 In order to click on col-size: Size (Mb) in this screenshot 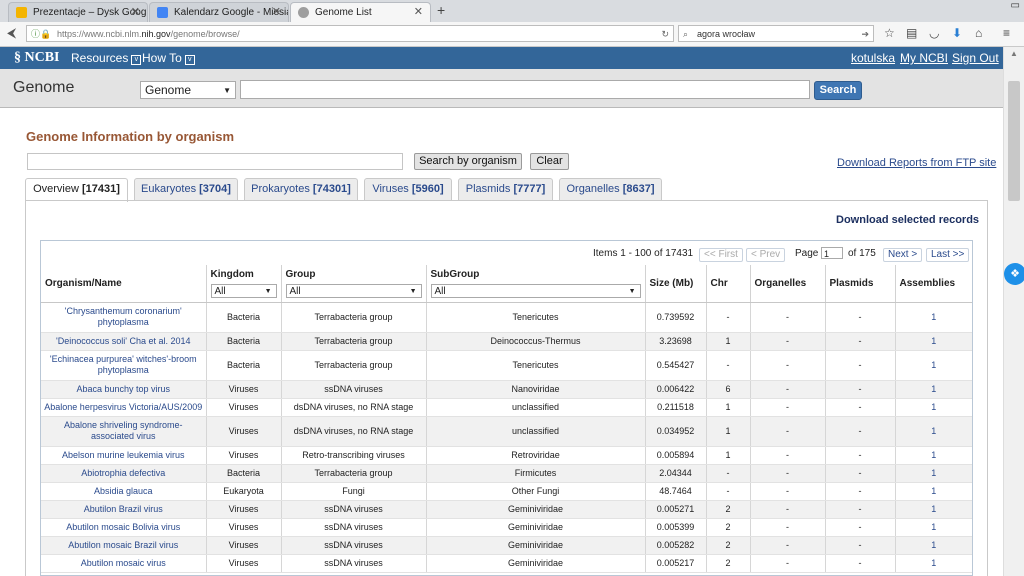, I will do `click(675, 284)`.